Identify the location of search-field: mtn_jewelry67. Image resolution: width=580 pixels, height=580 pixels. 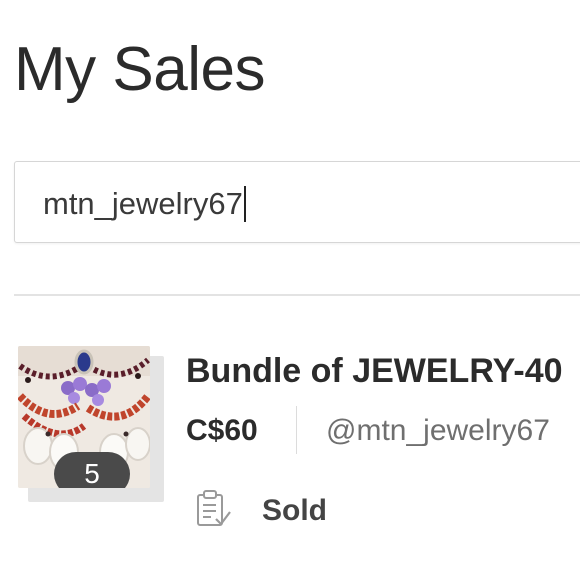
(297, 202).